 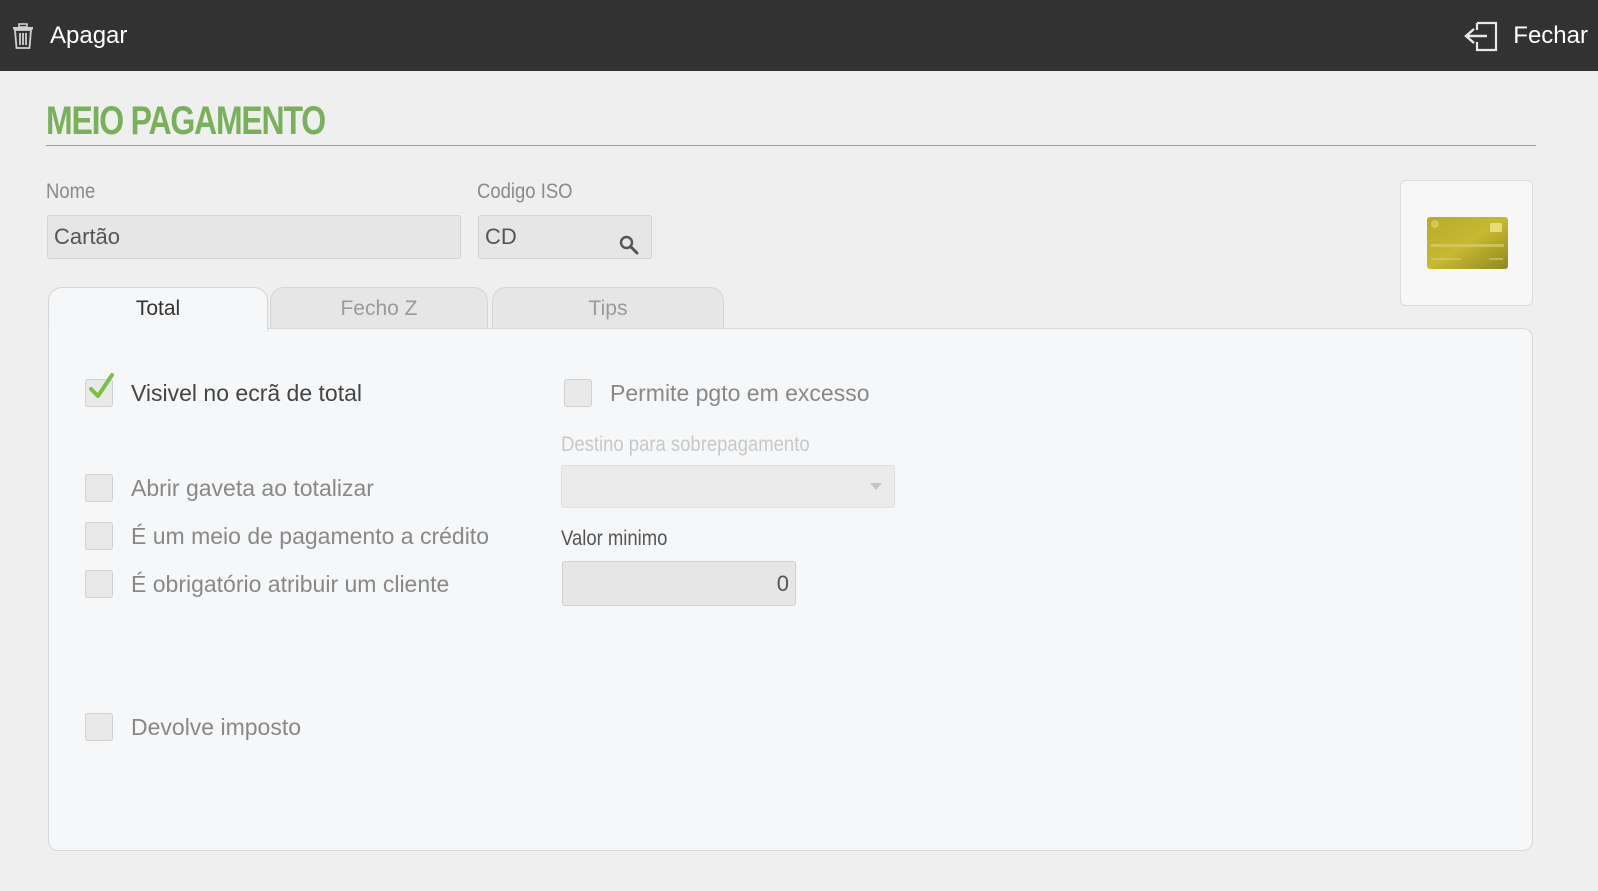 I want to click on overpay-destination-select, so click(x=728, y=486).